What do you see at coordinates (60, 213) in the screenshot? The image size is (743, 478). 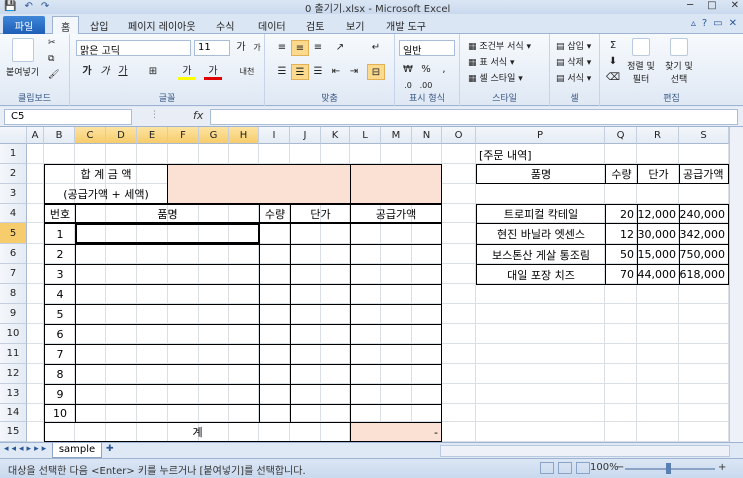 I see `header-no: 번호` at bounding box center [60, 213].